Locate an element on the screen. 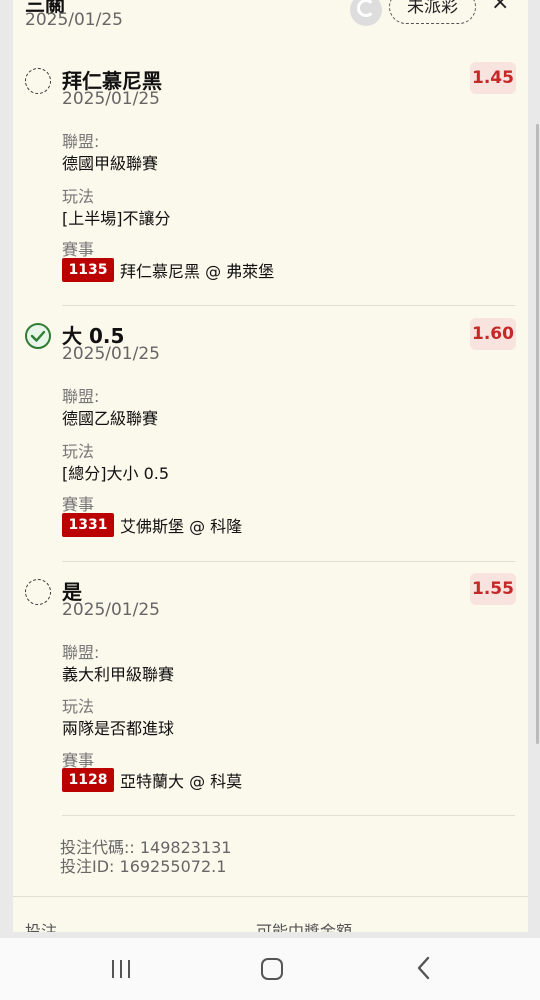 The height and width of the screenshot is (1000, 540). scrollbar is located at coordinates (537, 434).